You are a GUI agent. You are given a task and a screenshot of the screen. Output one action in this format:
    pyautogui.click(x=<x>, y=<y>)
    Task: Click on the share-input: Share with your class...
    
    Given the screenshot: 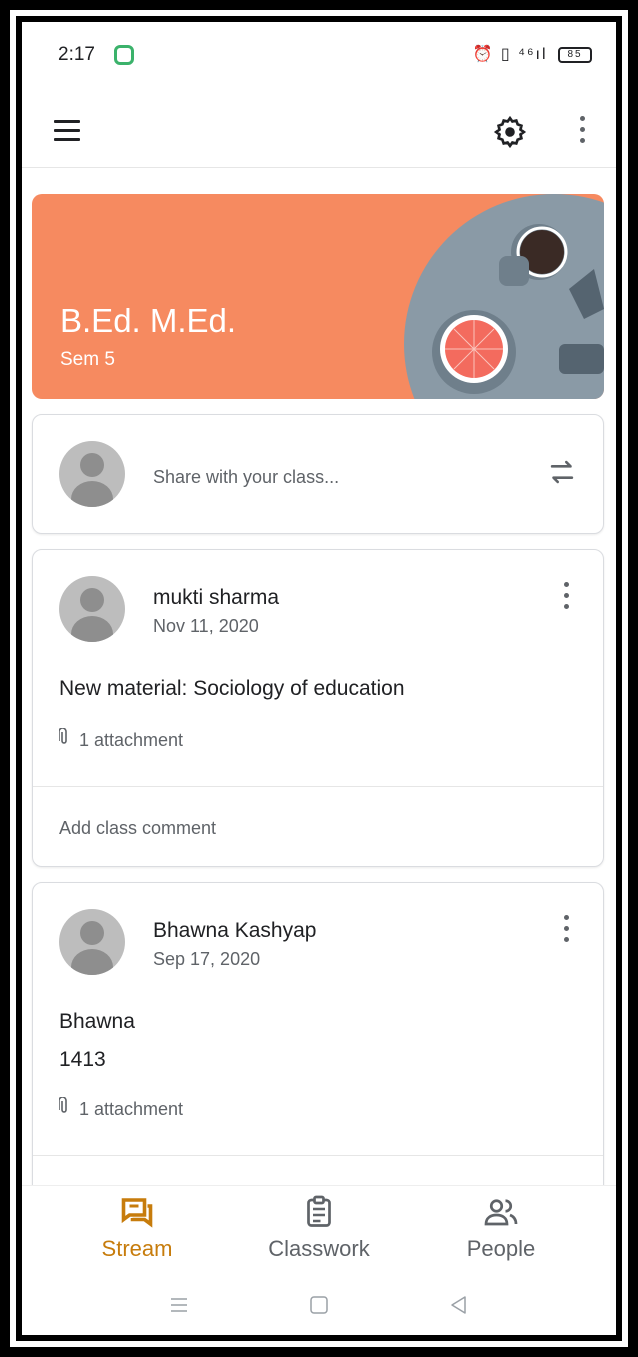 What is the action you would take?
    pyautogui.click(x=246, y=477)
    